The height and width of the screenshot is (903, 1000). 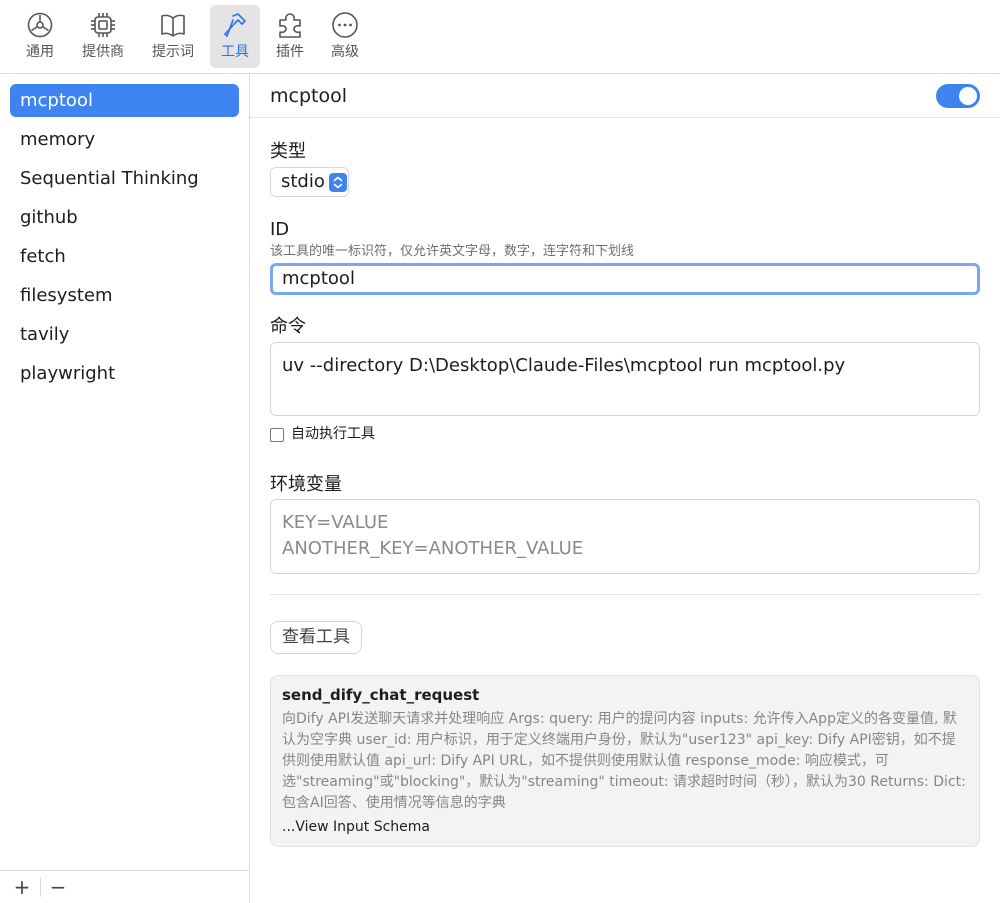 What do you see at coordinates (381, 695) in the screenshot?
I see `tool-name: send_dify_chat_request` at bounding box center [381, 695].